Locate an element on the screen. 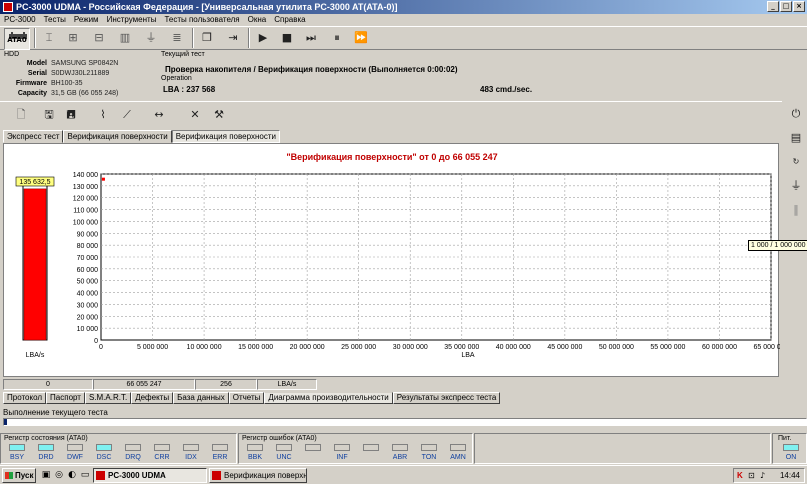 The image size is (807, 484). chart-toolbar: 🗋 🖫 🖪 ⌇ ⟋ ↔ ✕ ⚒ is located at coordinates (391, 115).